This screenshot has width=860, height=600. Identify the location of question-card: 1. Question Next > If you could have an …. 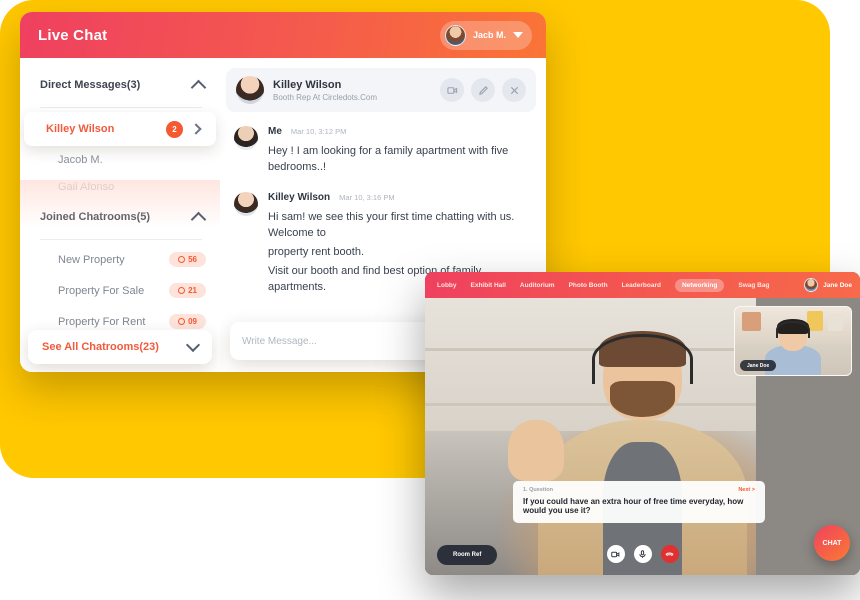
(639, 502).